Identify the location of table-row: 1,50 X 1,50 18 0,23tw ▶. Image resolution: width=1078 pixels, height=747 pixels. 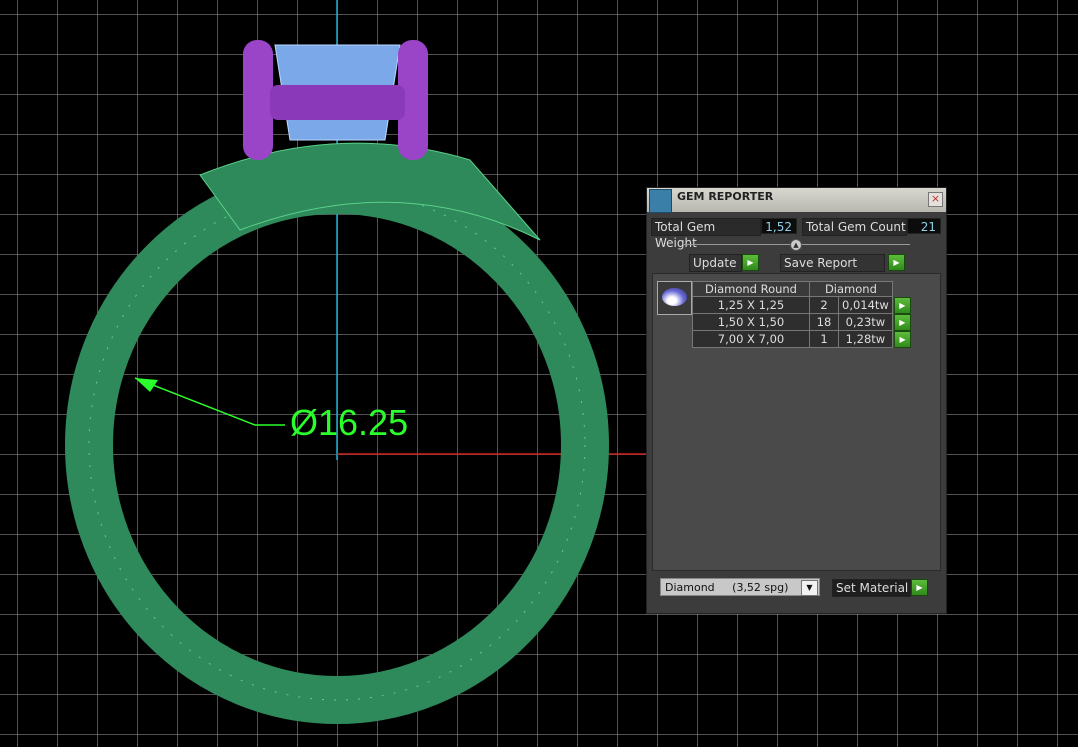
(802, 322).